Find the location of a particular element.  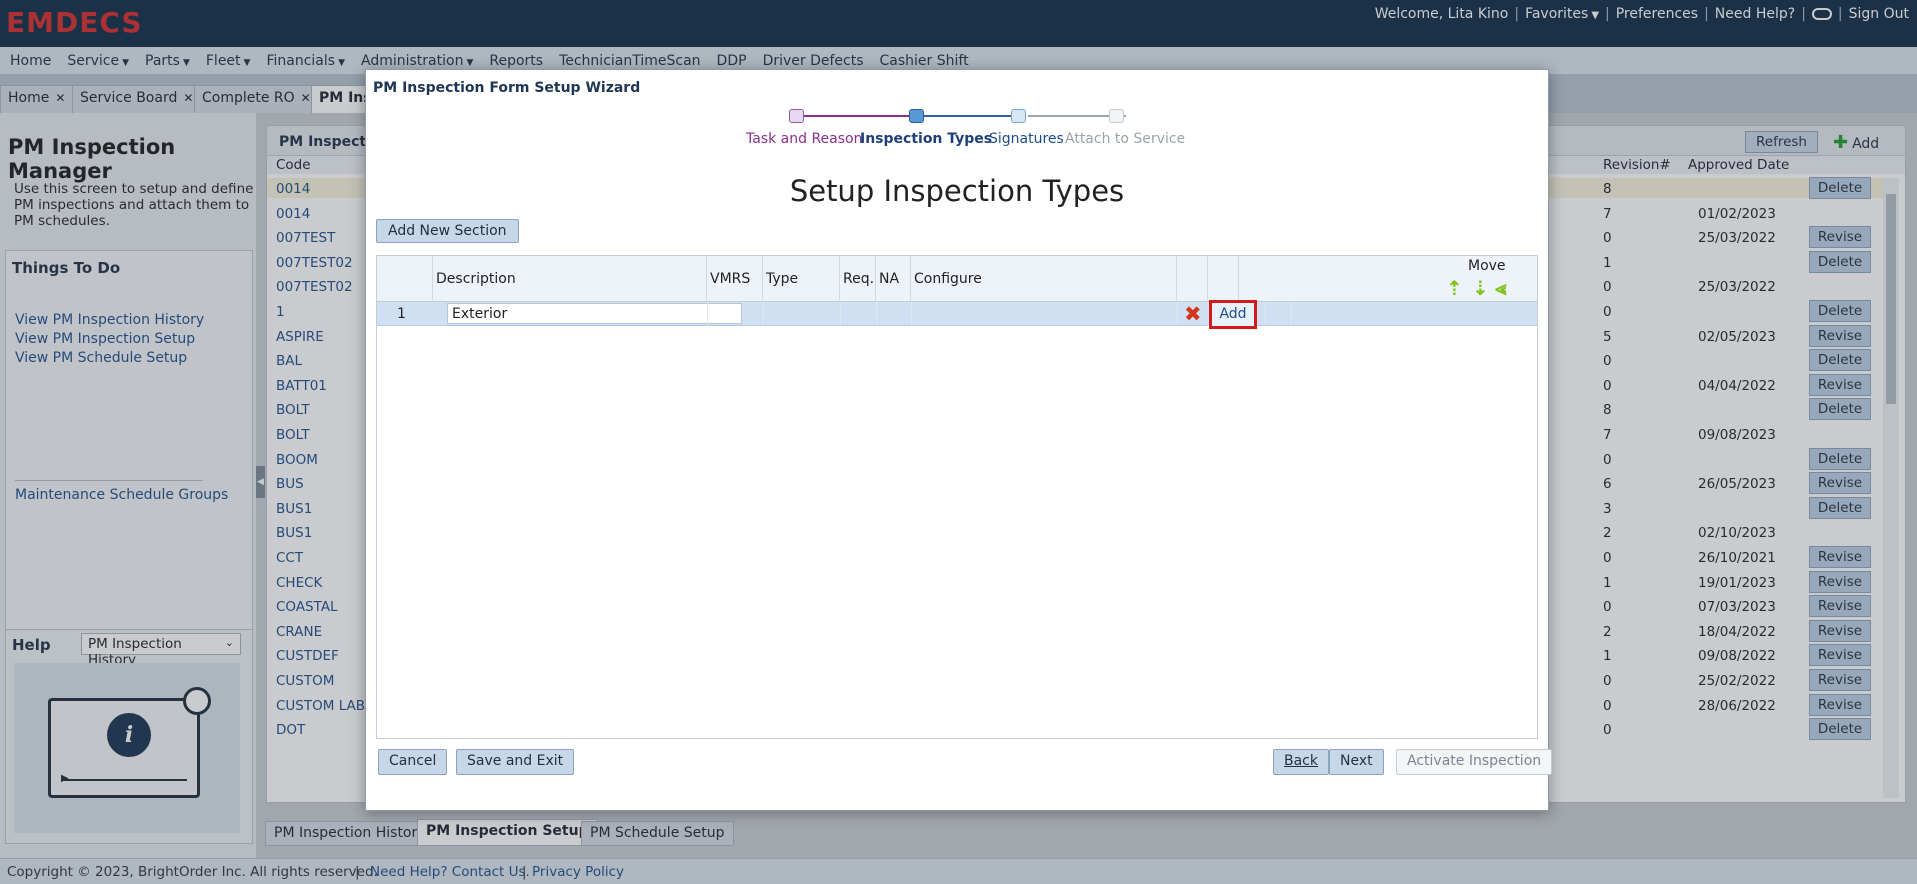

step-dot-attach-service is located at coordinates (1116, 116).